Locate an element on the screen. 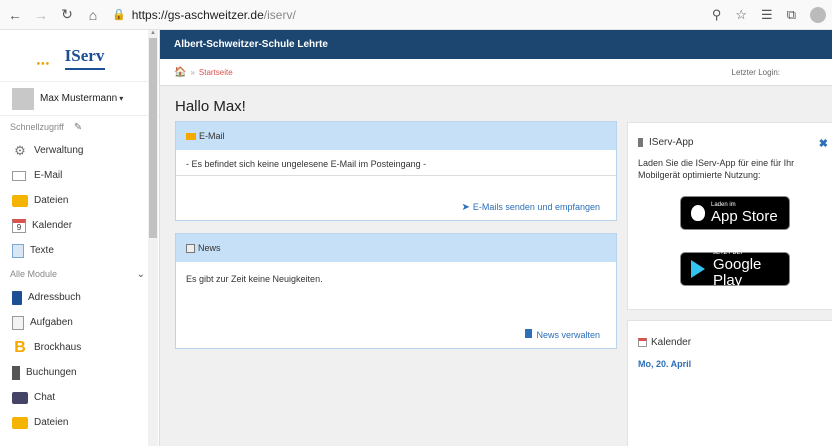  app-store-badge: Laden im App Store is located at coordinates (735, 213).